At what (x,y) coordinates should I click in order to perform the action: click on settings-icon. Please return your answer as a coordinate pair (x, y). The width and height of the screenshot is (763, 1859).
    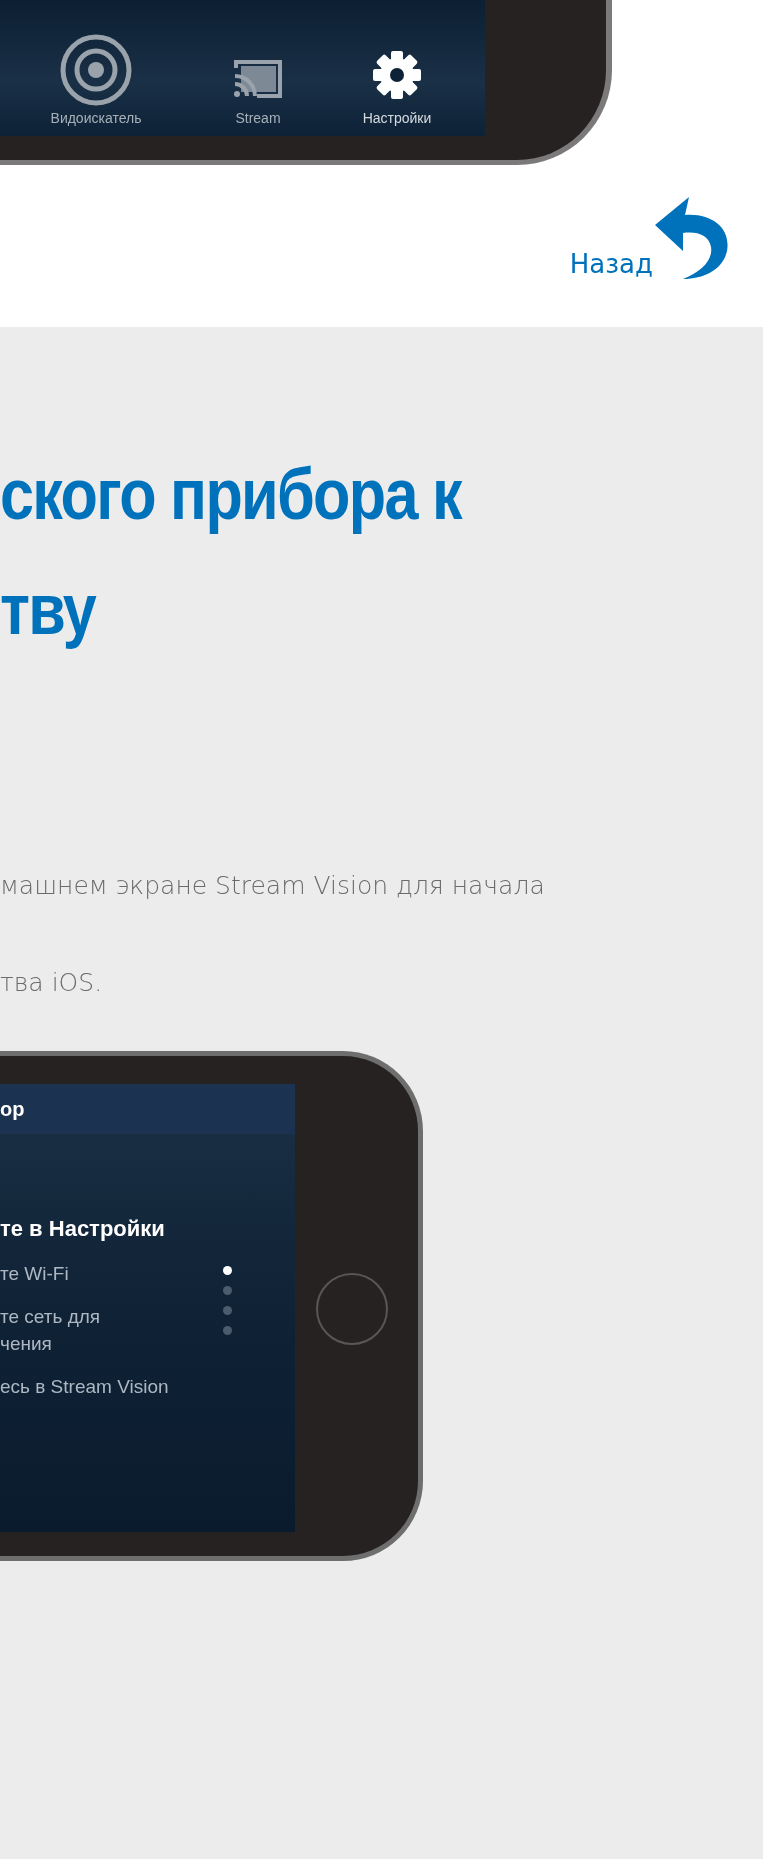
    Looking at the image, I should click on (397, 75).